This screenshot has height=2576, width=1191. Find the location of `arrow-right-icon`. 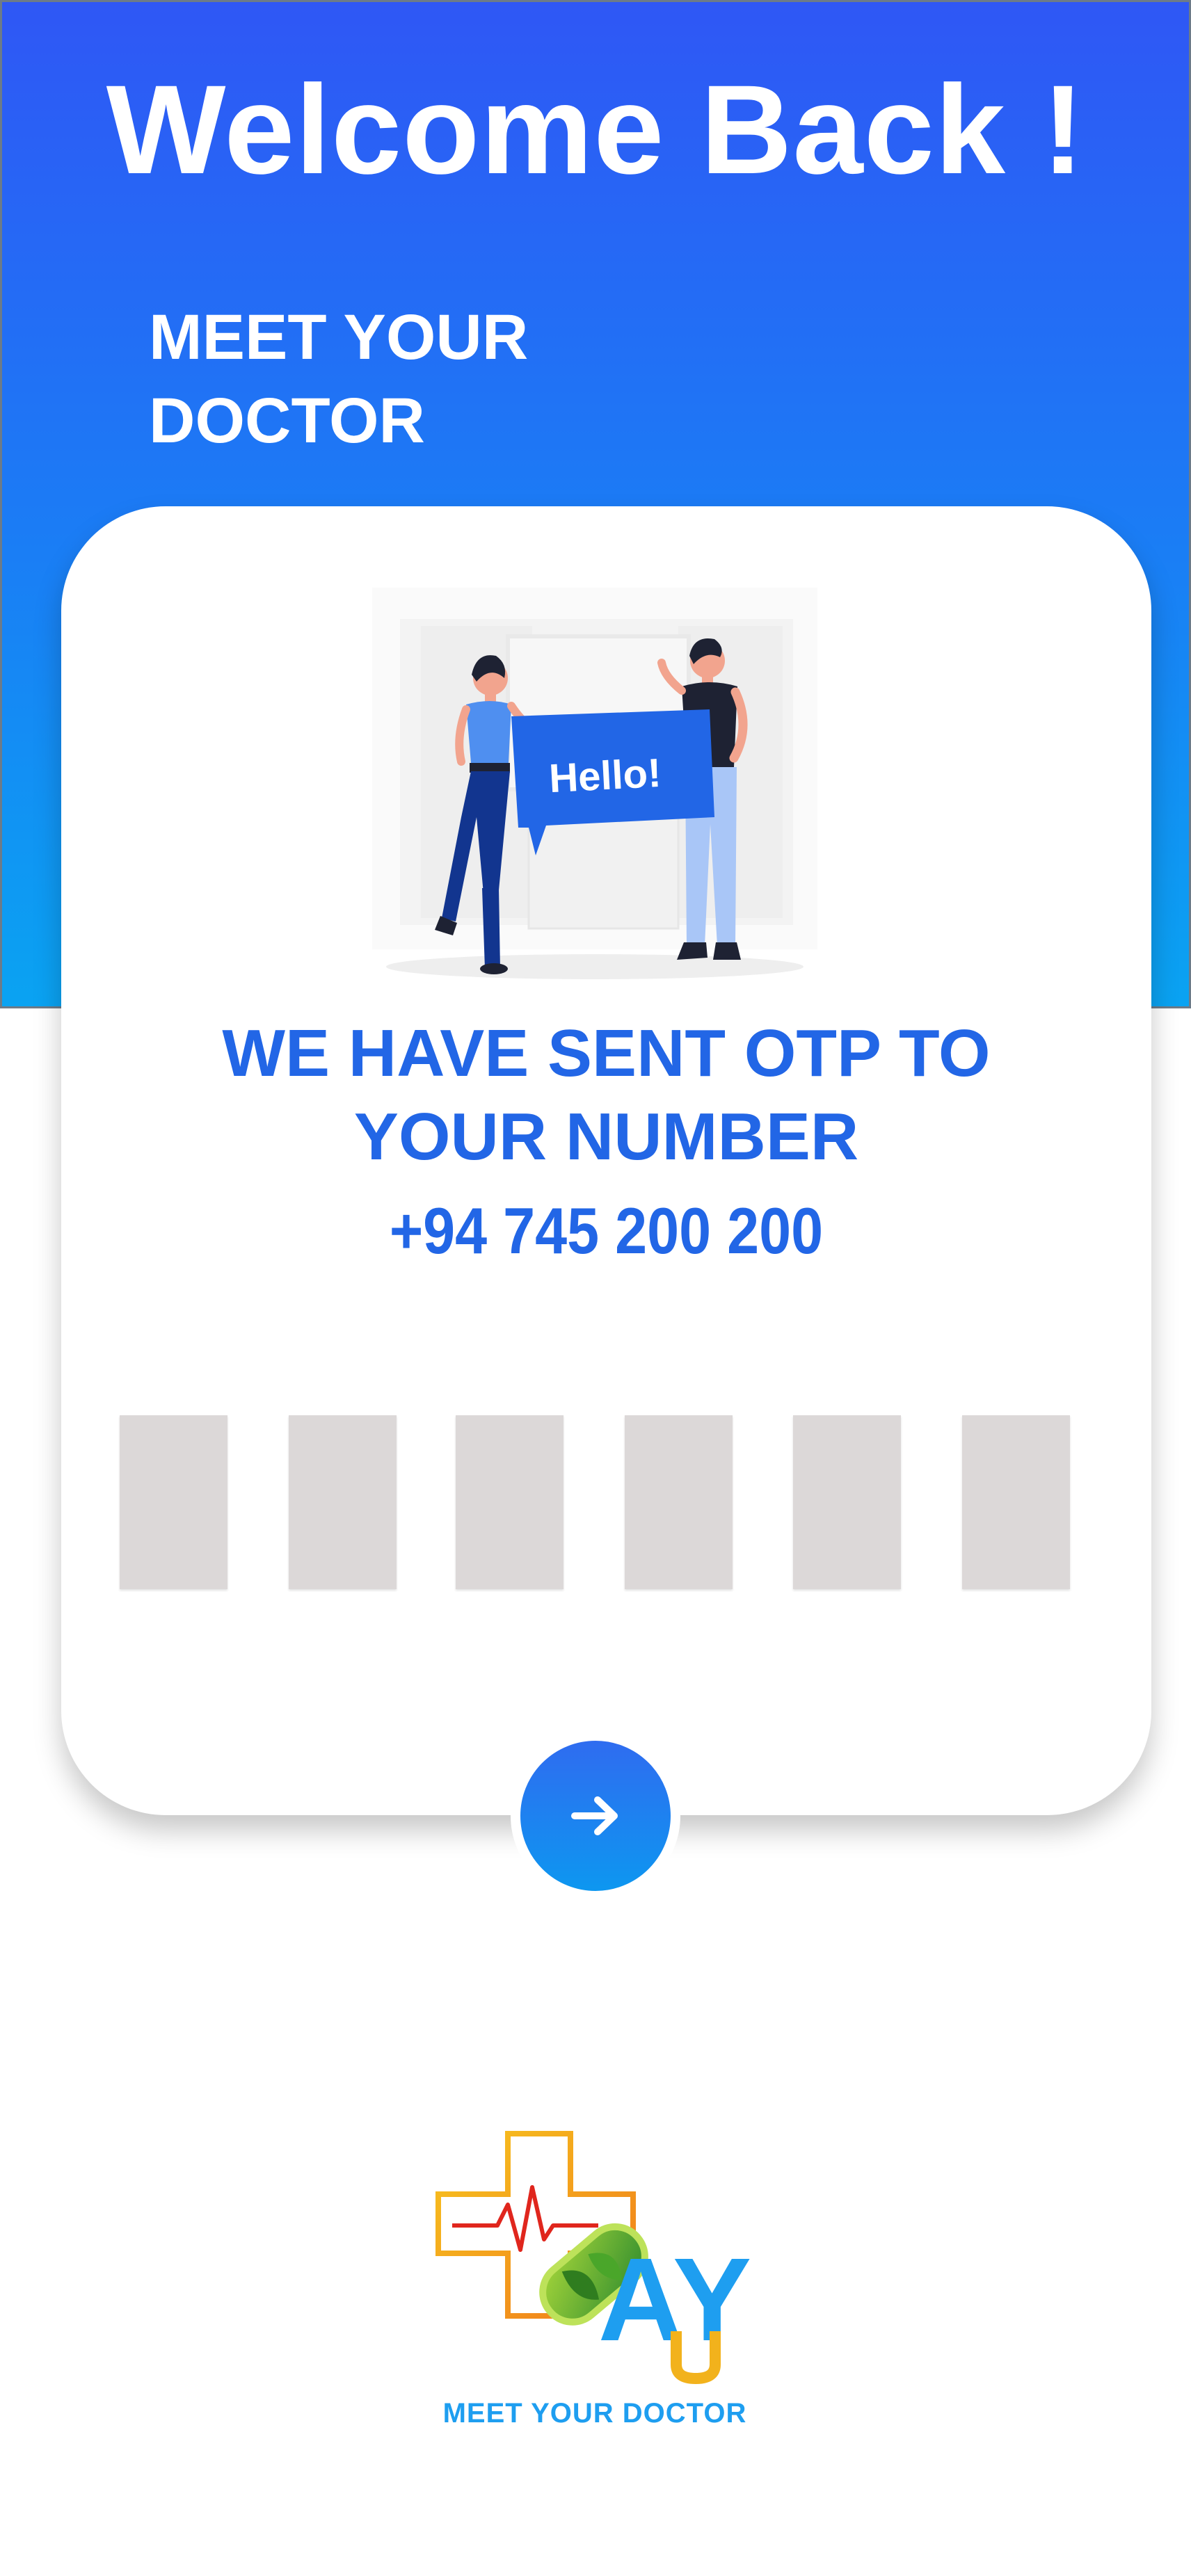

arrow-right-icon is located at coordinates (594, 1816).